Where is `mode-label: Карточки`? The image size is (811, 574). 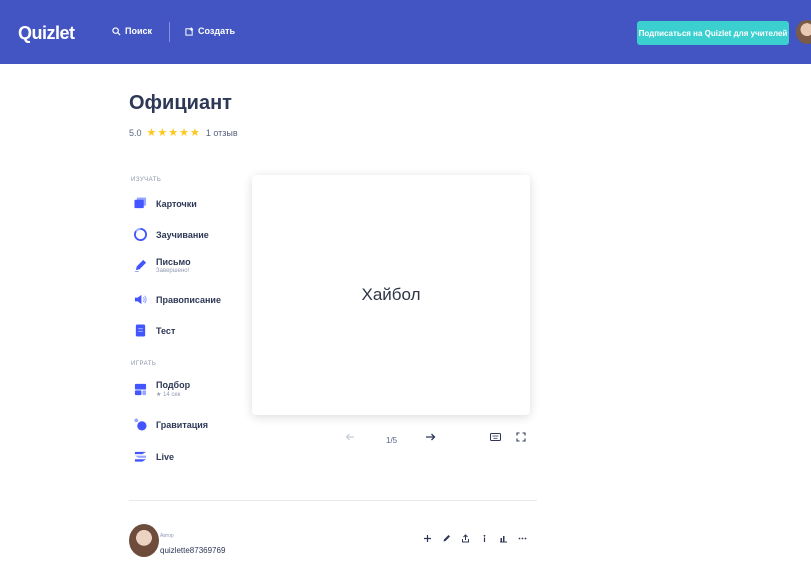 mode-label: Карточки is located at coordinates (176, 203).